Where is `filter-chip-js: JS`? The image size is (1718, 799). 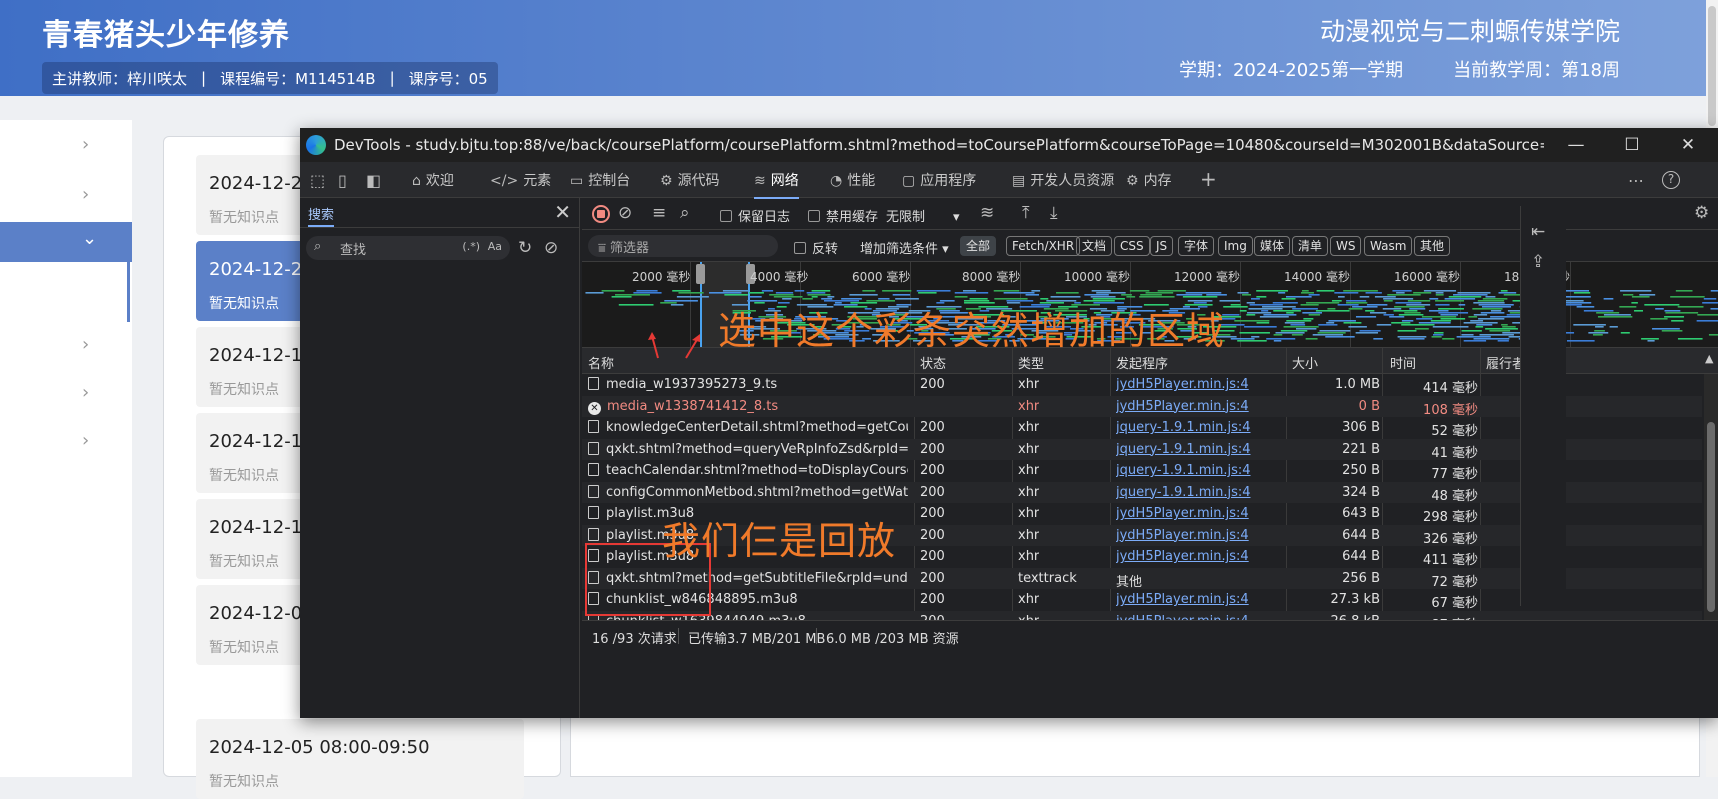
filter-chip-js: JS is located at coordinates (1162, 246).